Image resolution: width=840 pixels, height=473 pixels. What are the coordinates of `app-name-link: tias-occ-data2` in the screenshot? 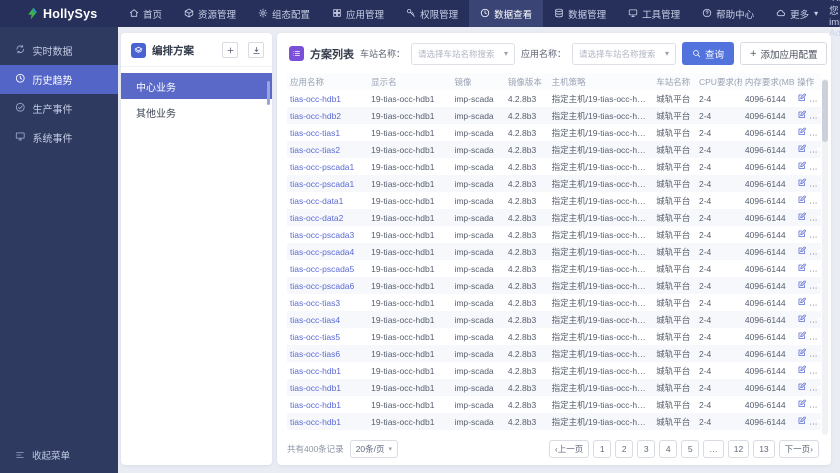 It's located at (316, 218).